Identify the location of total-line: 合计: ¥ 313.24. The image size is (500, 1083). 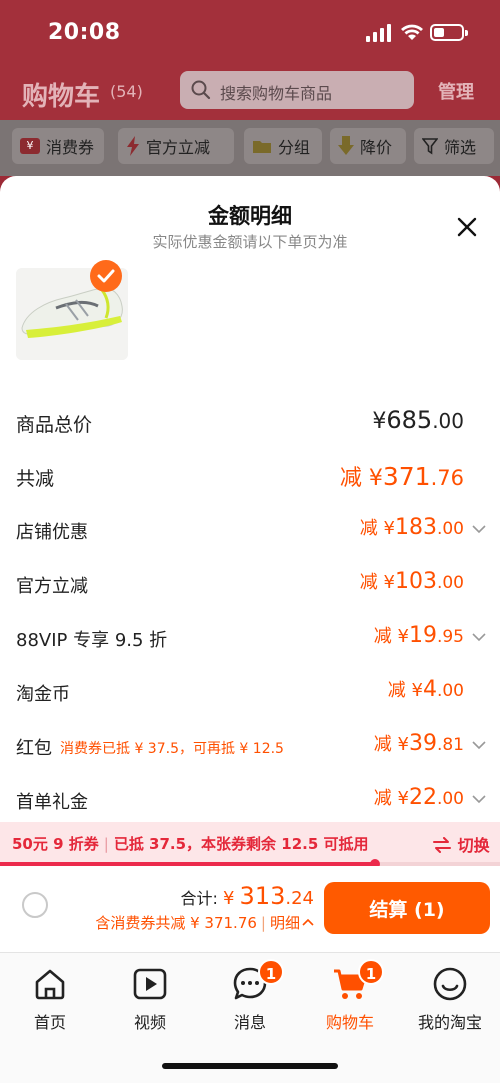
(248, 896).